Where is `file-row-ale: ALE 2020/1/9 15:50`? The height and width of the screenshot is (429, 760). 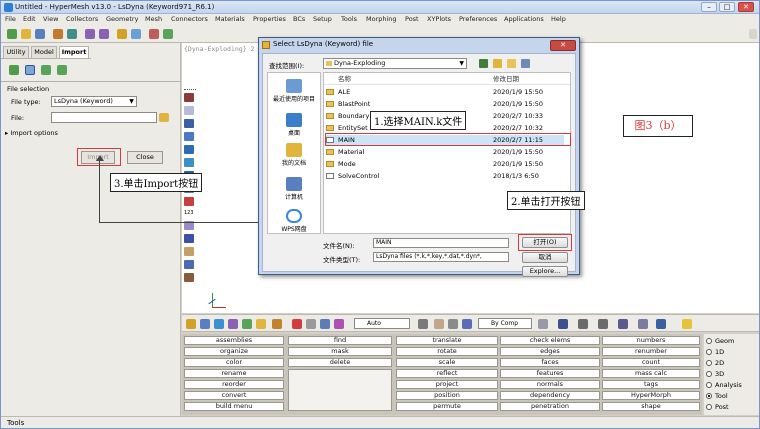 file-row-ale: ALE 2020/1/9 15:50 is located at coordinates (445, 92).